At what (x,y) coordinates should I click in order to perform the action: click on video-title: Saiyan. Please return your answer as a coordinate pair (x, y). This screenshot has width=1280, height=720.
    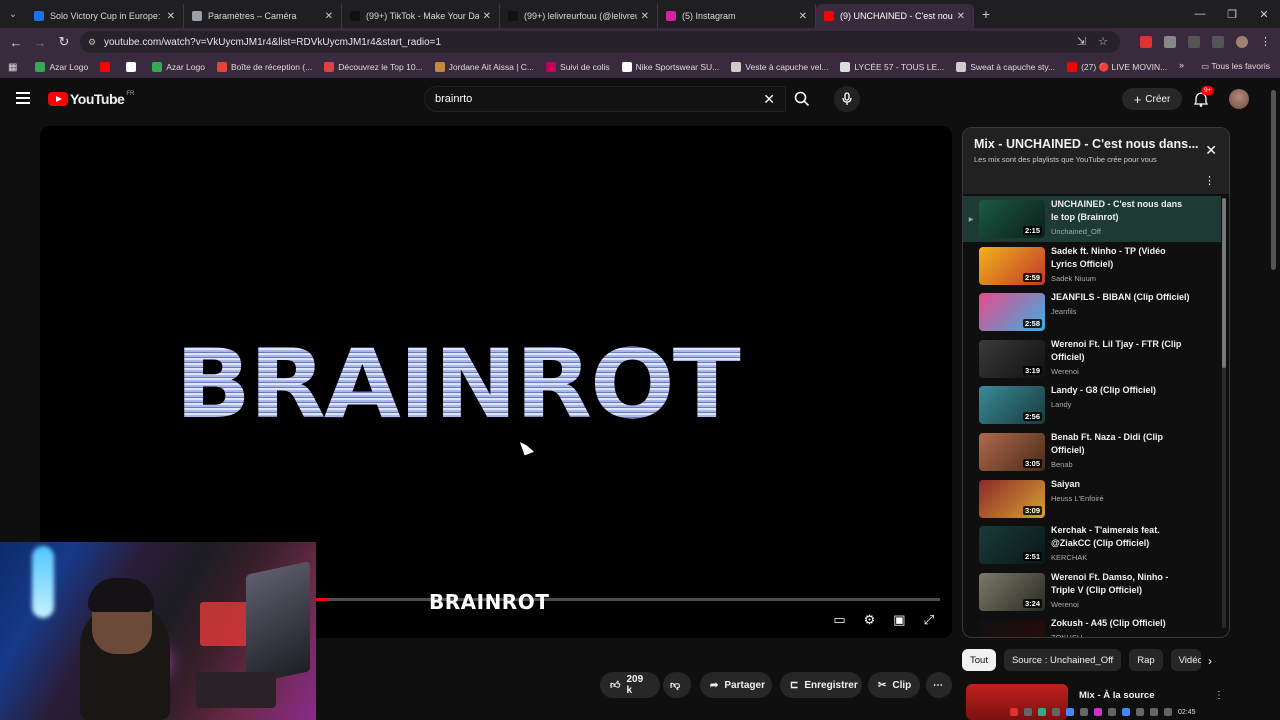
    Looking at the image, I should click on (1121, 484).